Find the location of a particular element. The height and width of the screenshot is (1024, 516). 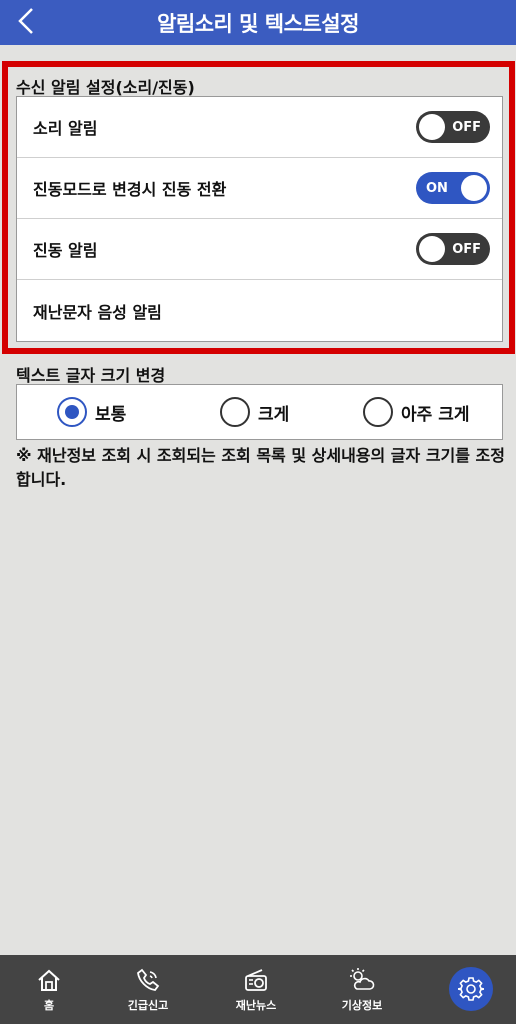

radio-extra-large: 아주 크게 is located at coordinates (416, 412).